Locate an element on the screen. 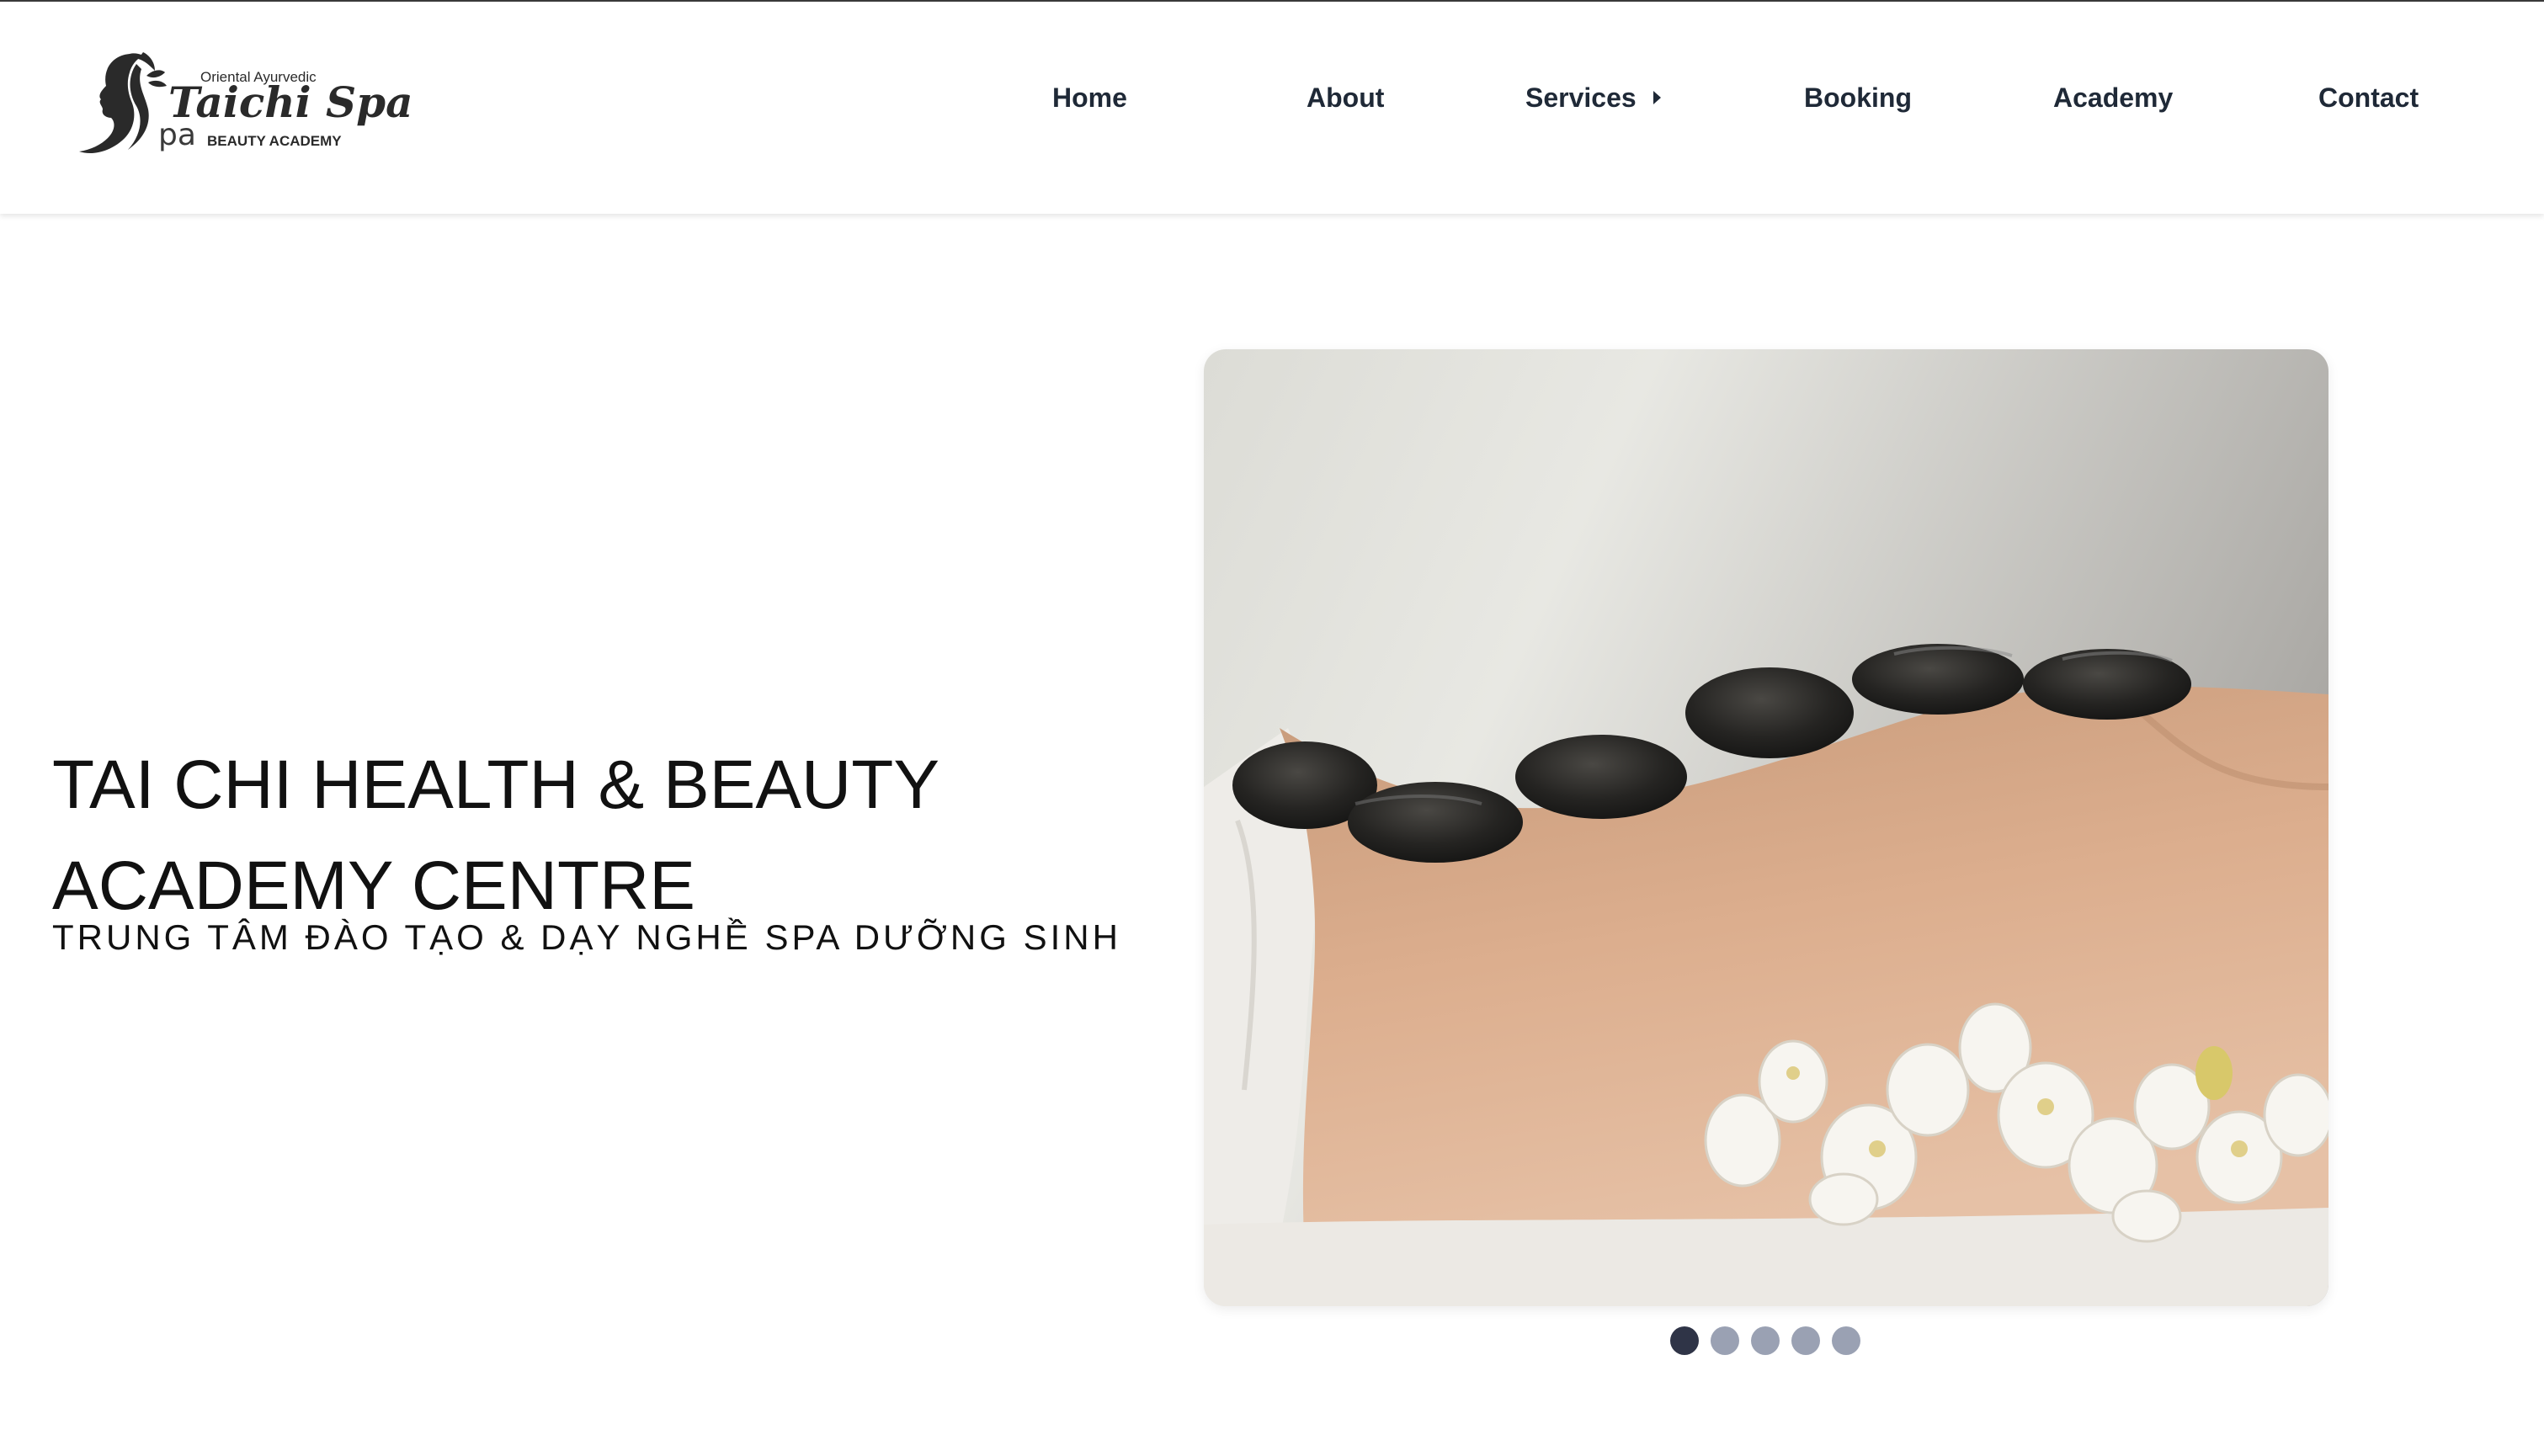 This screenshot has height=1456, width=2544. logo-pa-mark: pa is located at coordinates (177, 135).